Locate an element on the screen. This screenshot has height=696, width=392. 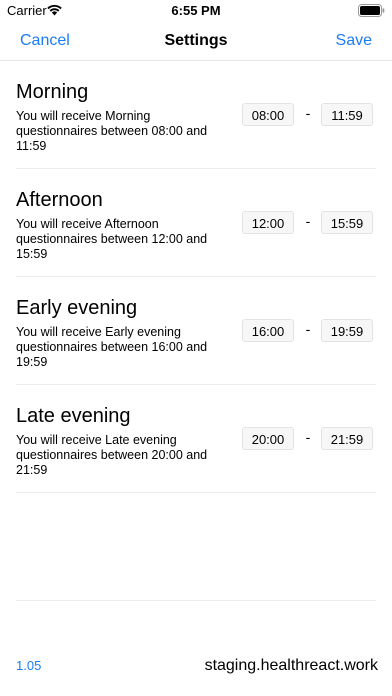
navigation-bar: Cancel Settings Save is located at coordinates (196, 41).